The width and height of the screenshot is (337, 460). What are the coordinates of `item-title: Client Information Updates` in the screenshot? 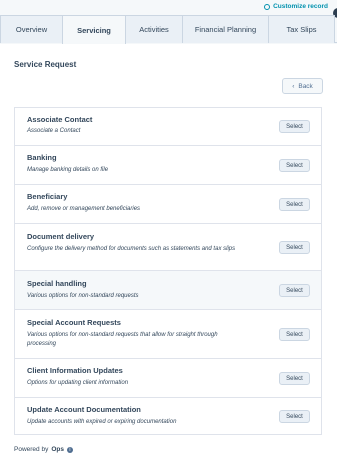 It's located at (75, 370).